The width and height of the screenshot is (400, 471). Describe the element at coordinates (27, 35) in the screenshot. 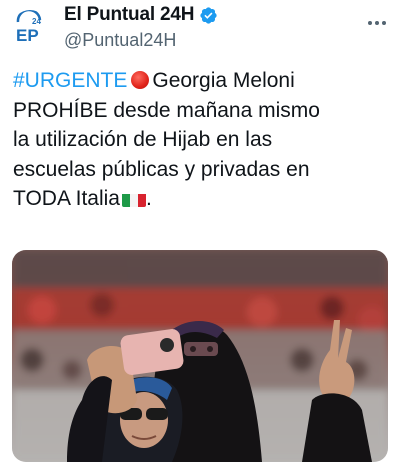

I see `svg-text: EP` at that location.